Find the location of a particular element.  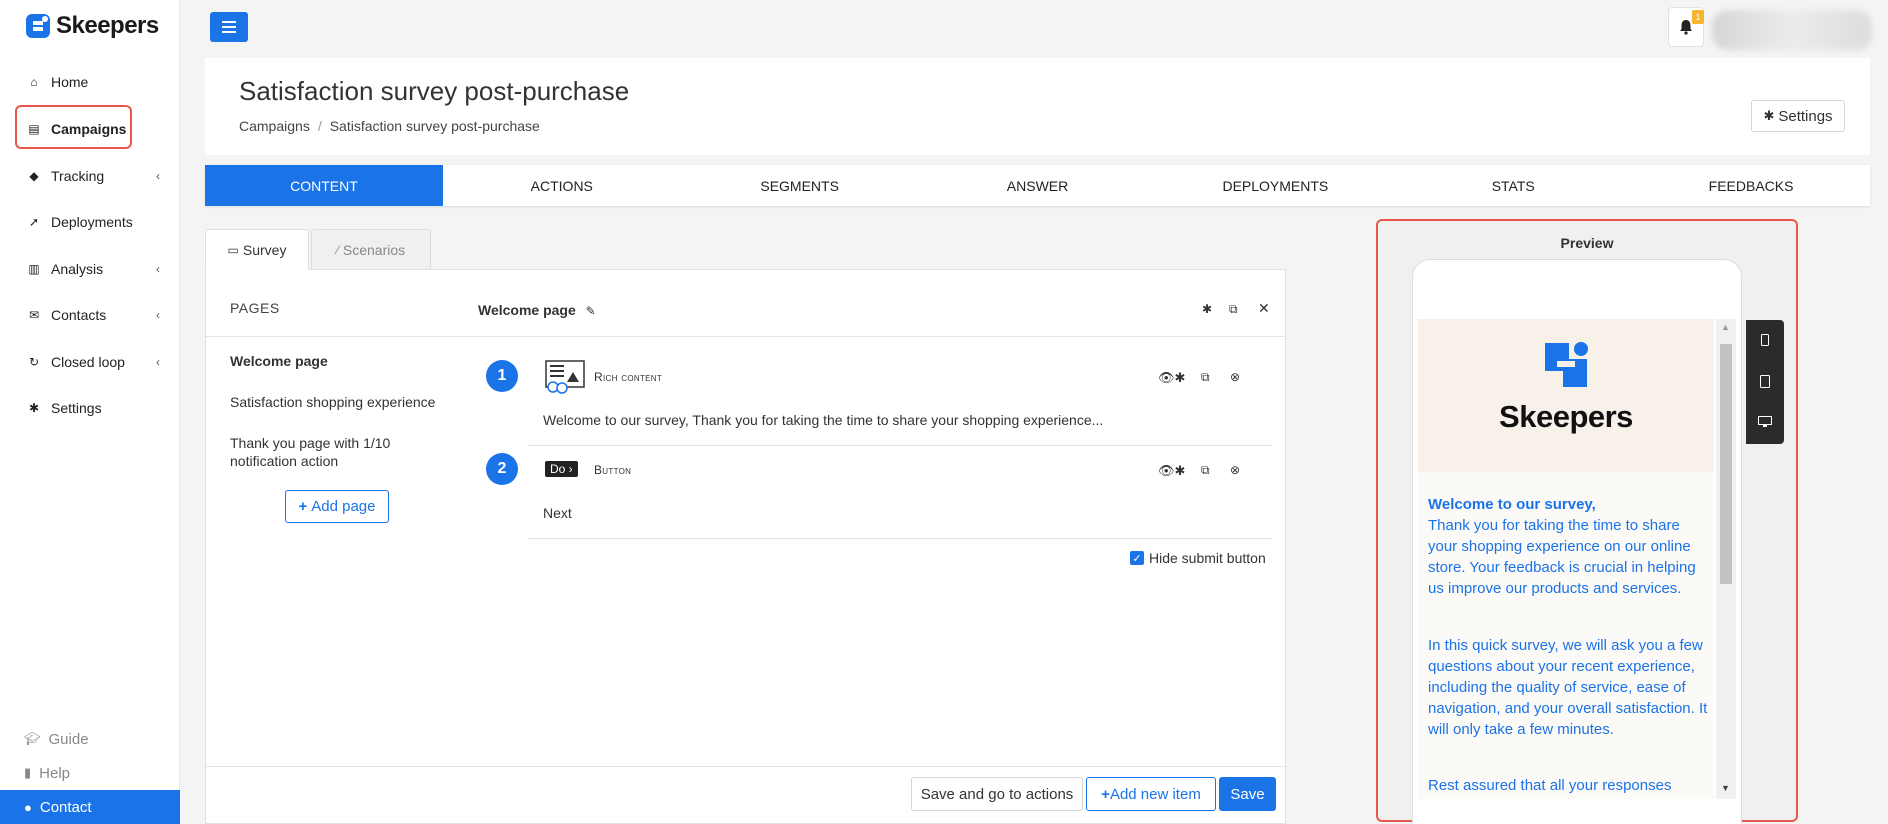

guide-label: Guide is located at coordinates (68, 739).